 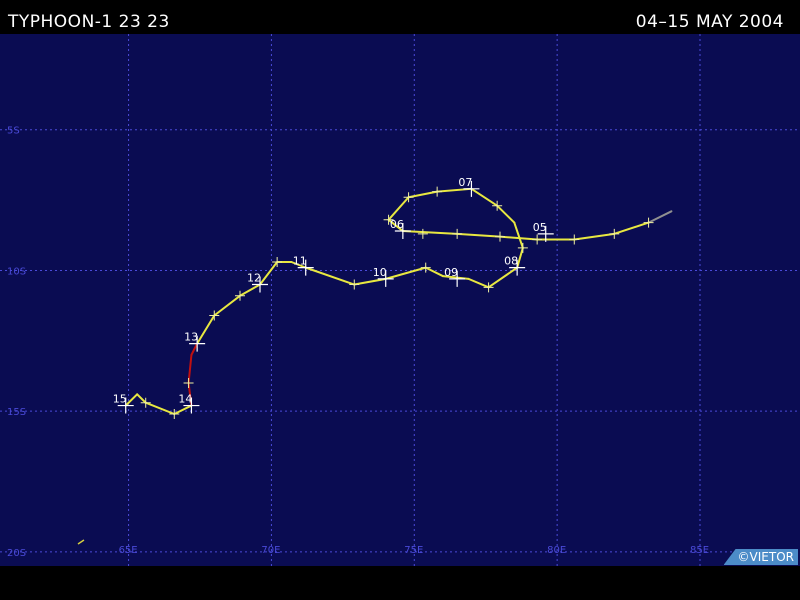 What do you see at coordinates (254, 278) in the screenshot?
I see `day-label: 12` at bounding box center [254, 278].